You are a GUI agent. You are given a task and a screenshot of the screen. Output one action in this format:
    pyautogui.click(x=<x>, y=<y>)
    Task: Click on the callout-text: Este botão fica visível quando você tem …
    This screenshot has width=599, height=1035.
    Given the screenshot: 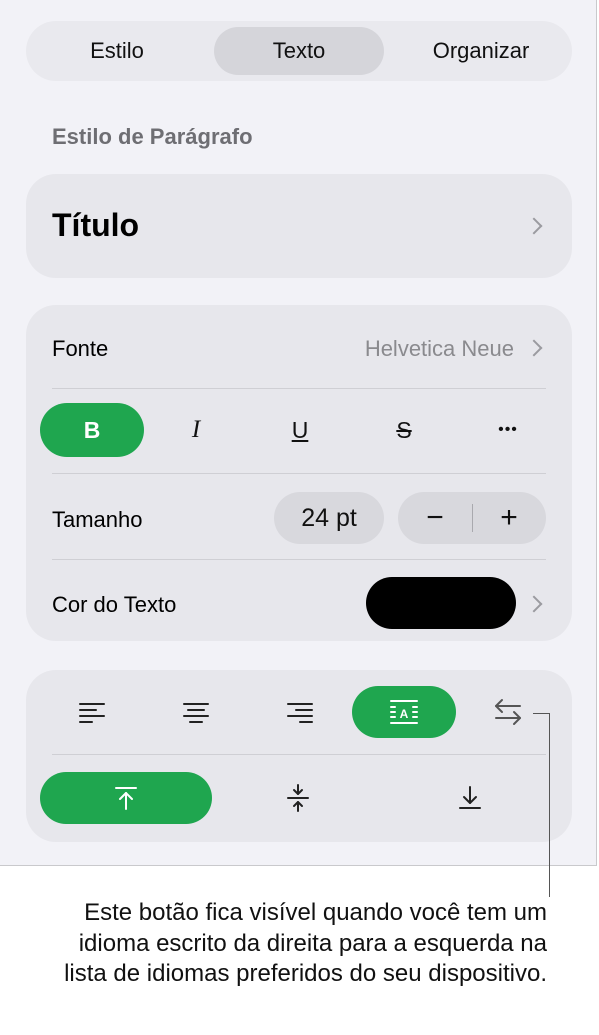 What is the action you would take?
    pyautogui.click(x=305, y=943)
    